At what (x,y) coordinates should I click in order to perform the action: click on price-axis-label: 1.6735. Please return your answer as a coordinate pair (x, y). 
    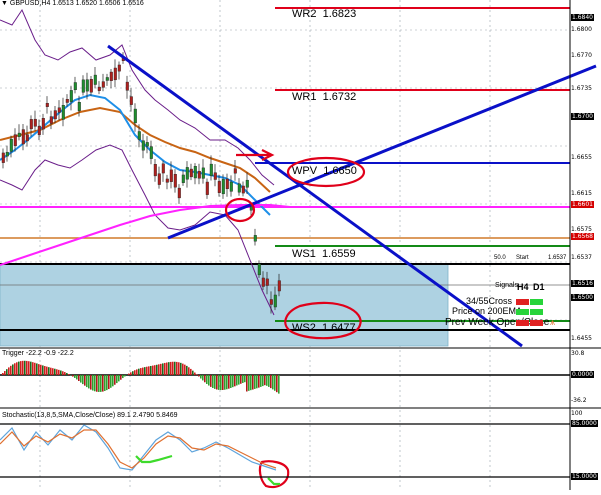
    Looking at the image, I should click on (586, 88).